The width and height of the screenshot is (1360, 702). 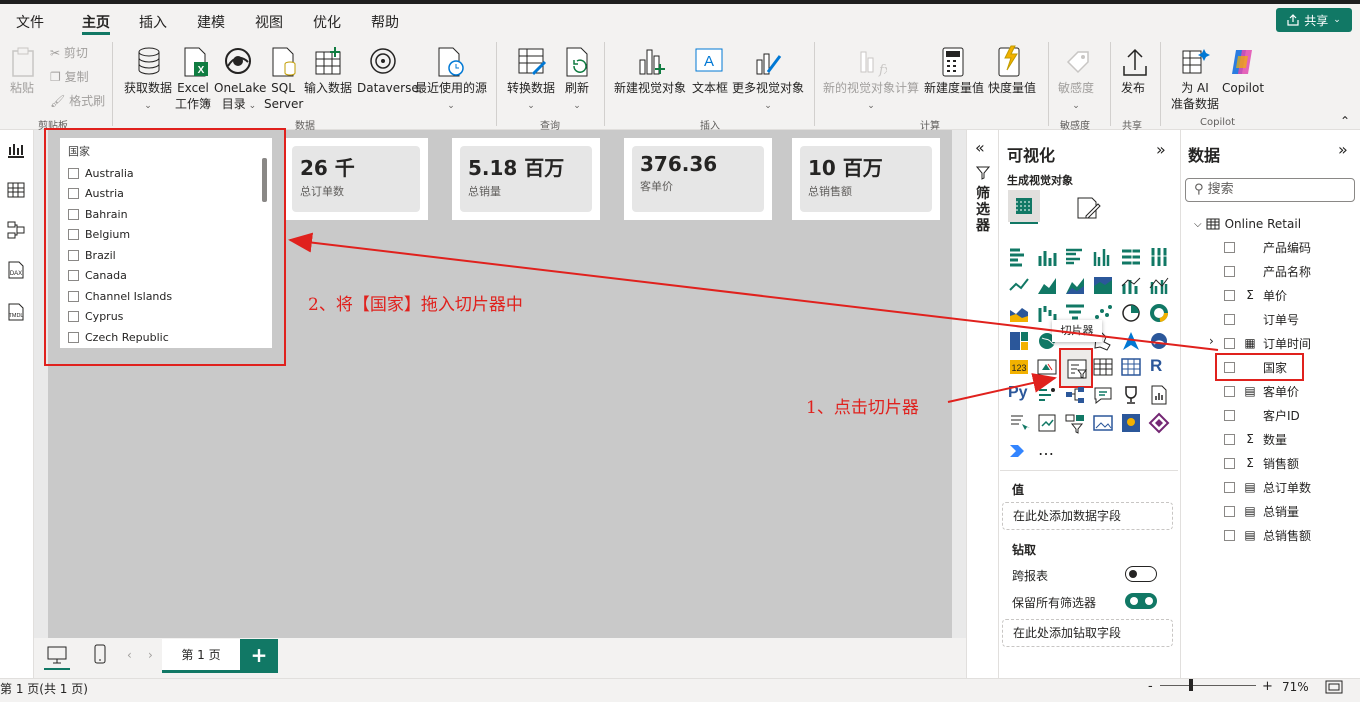 What do you see at coordinates (1131, 423) in the screenshot?
I see `azure-maps-poi-icon` at bounding box center [1131, 423].